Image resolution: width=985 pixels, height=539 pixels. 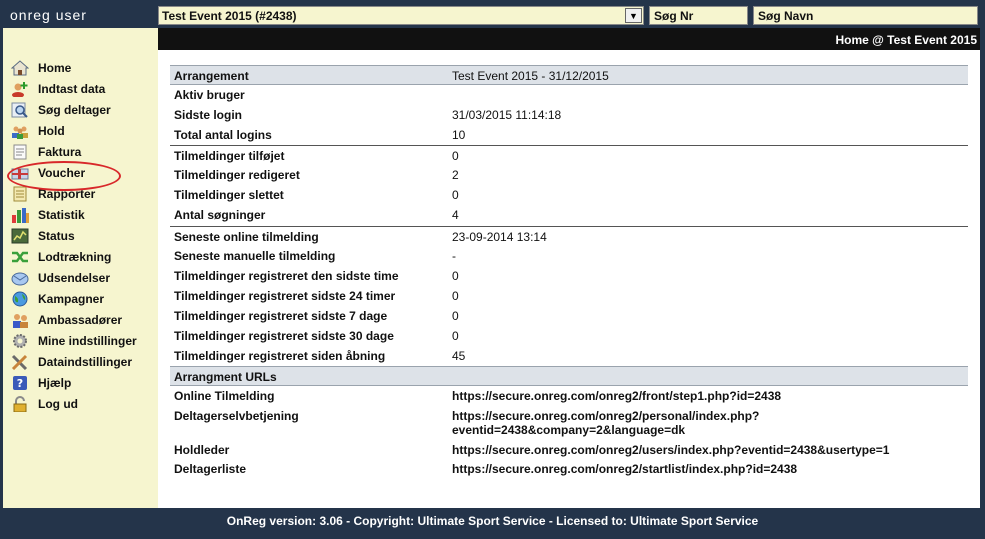 What do you see at coordinates (225, 377) in the screenshot?
I see `section-label: Arrangment URLs` at bounding box center [225, 377].